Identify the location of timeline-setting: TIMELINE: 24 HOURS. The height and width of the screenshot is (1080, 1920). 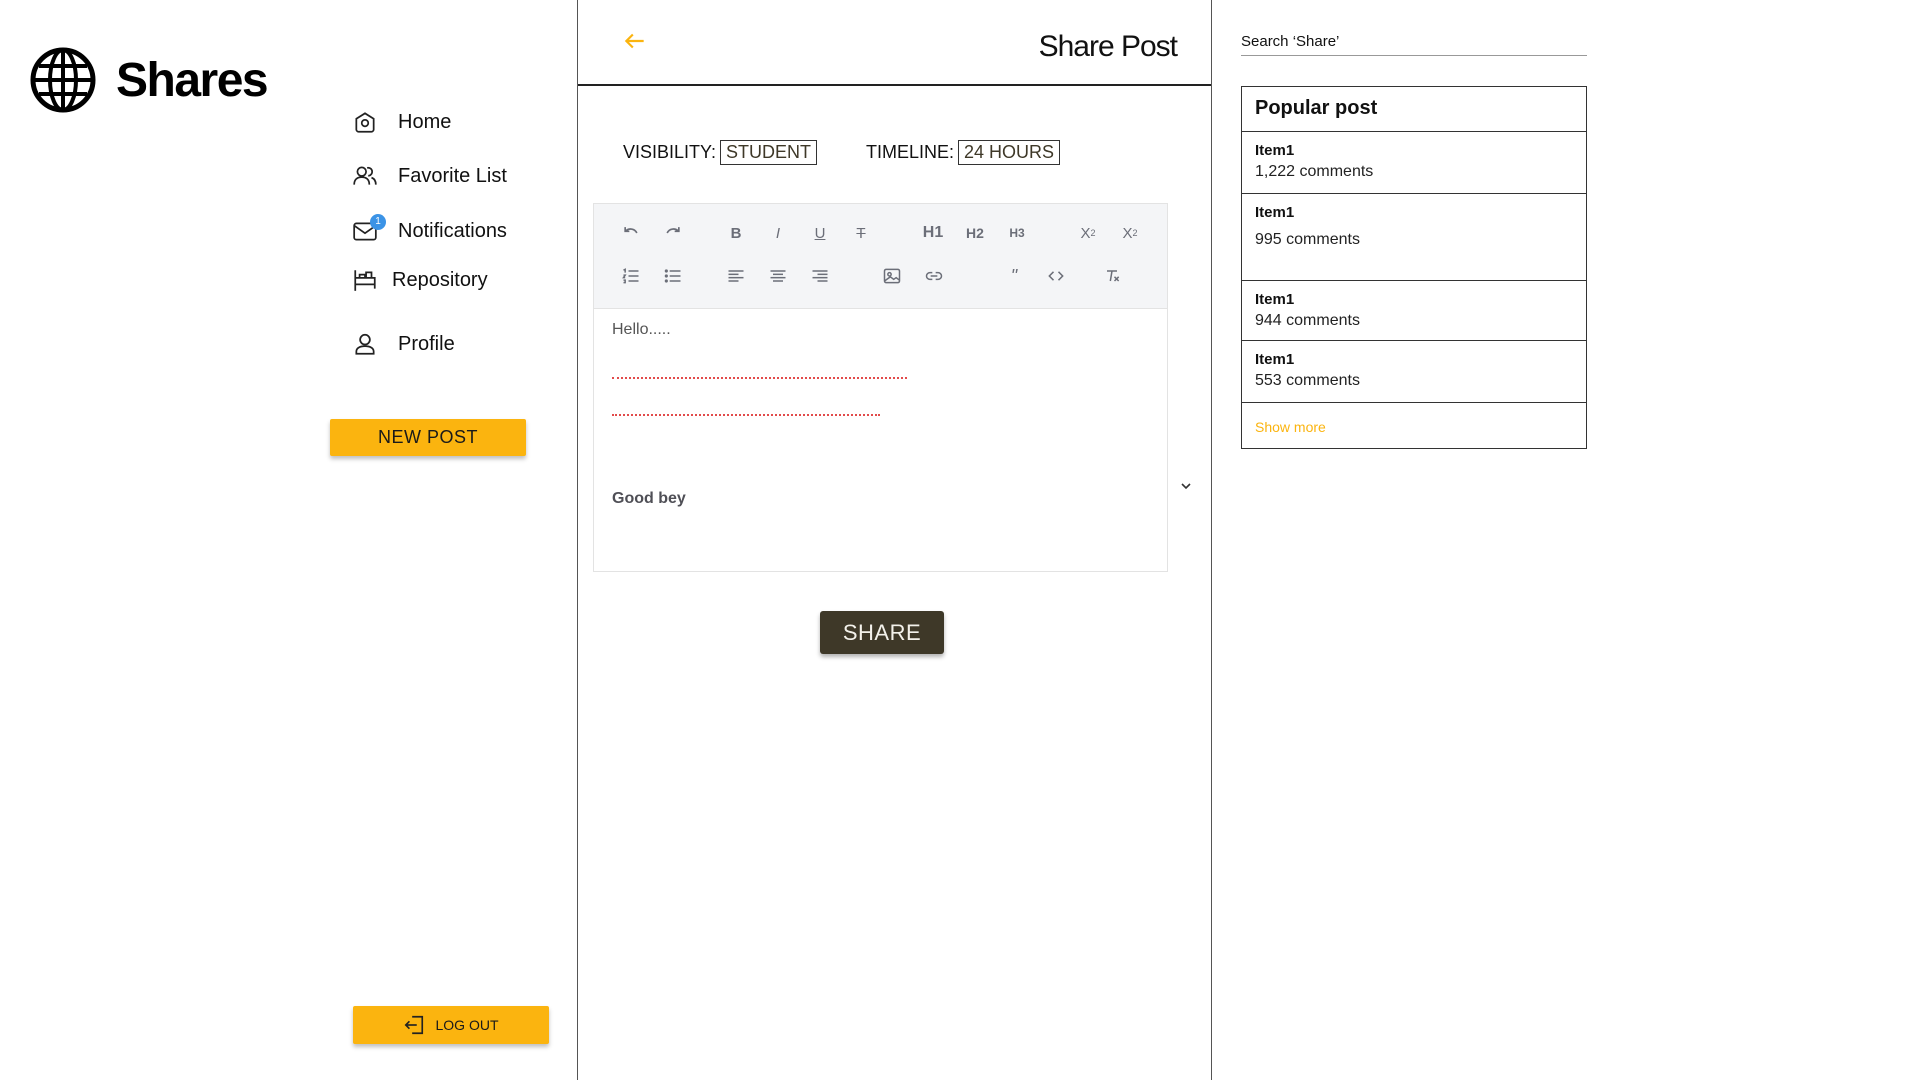
(963, 152).